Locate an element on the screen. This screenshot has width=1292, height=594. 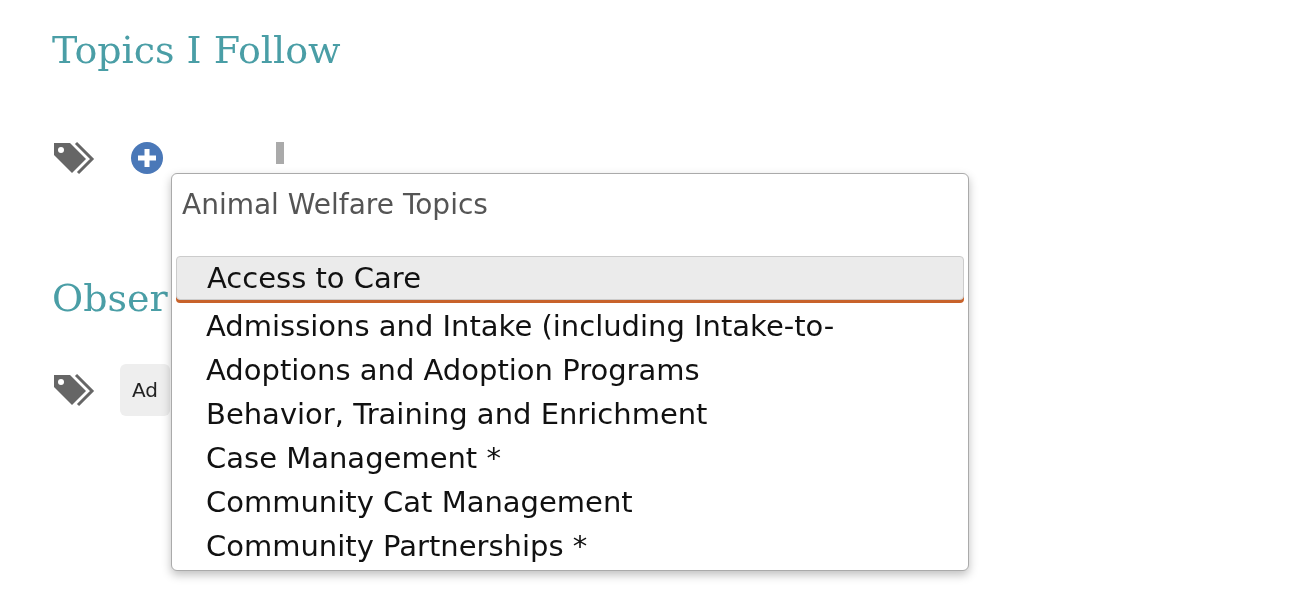
dropdown-option: Community Cat Management is located at coordinates (570, 502).